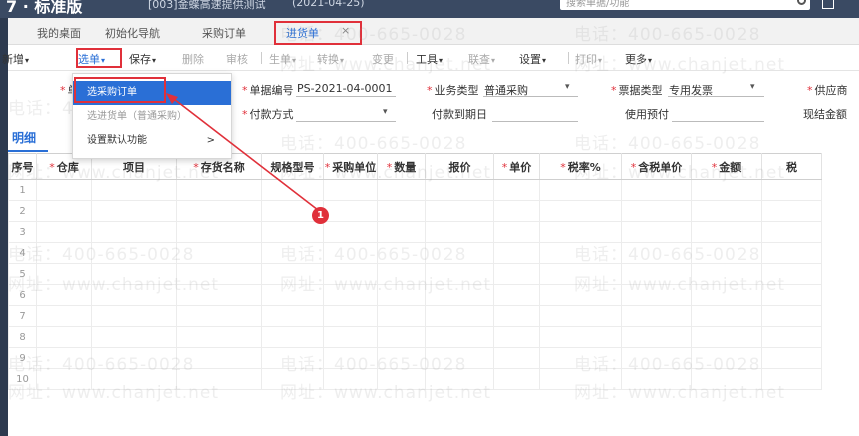 The image size is (859, 436). I want to click on row-number: 10, so click(22, 379).